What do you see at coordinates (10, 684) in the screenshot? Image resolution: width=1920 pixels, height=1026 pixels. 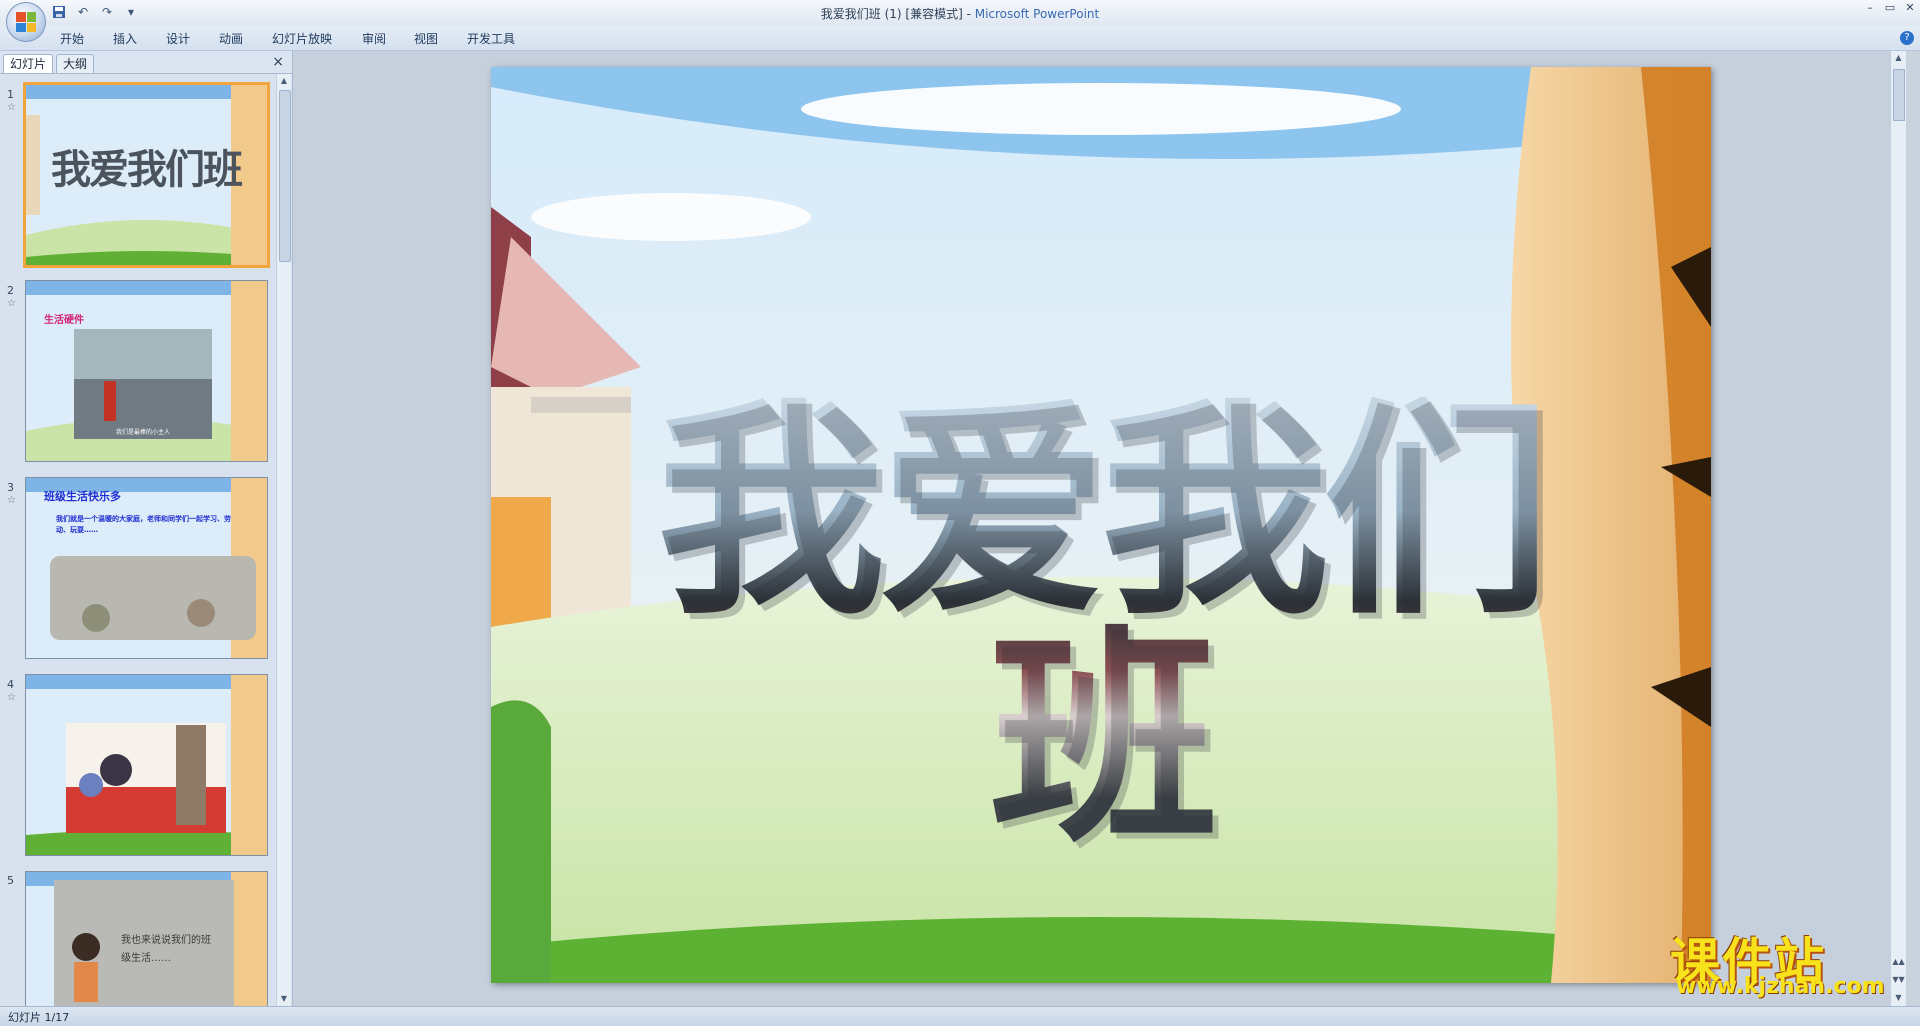 I see `slide-number: 4` at bounding box center [10, 684].